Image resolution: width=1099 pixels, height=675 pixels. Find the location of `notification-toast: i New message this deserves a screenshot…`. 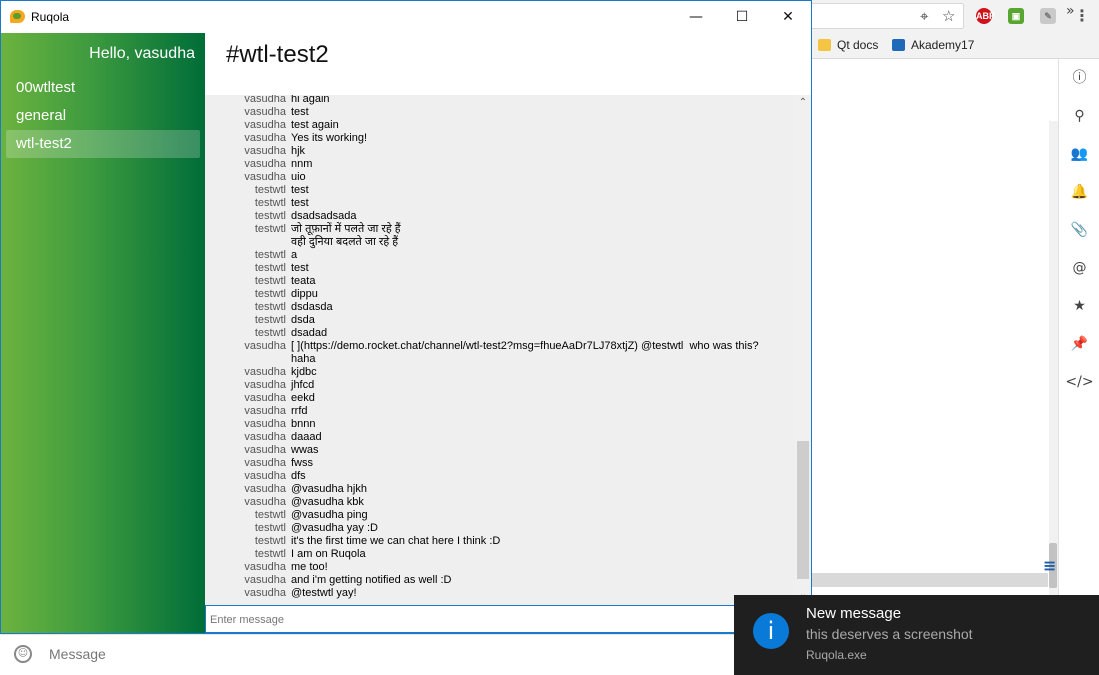

notification-toast: i New message this deserves a screenshot… is located at coordinates (916, 635).